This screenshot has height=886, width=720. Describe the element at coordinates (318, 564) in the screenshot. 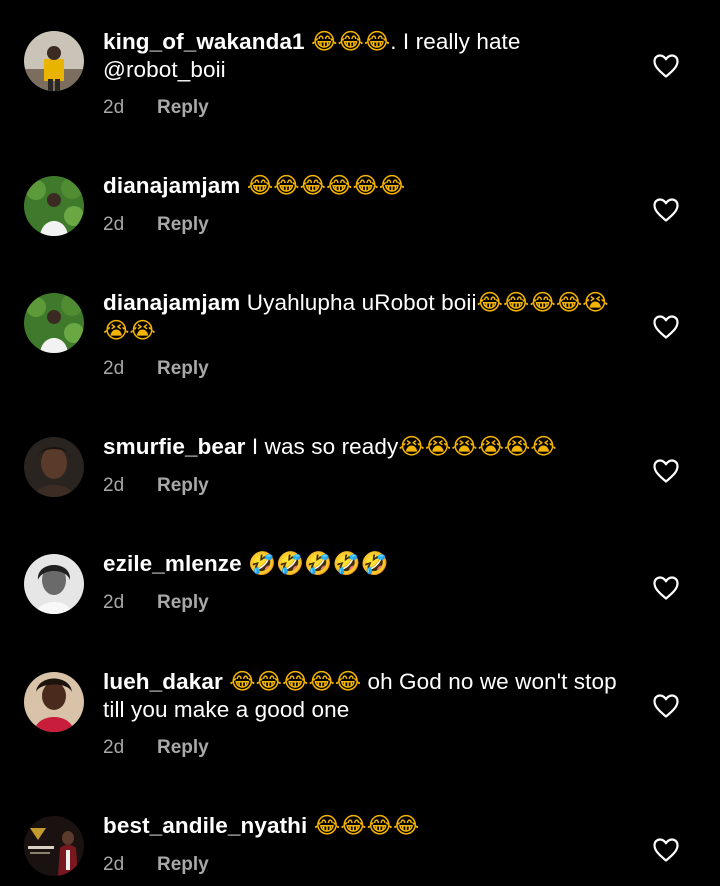

I see `emoji-icon: 🤣🤣🤣🤣🤣` at that location.